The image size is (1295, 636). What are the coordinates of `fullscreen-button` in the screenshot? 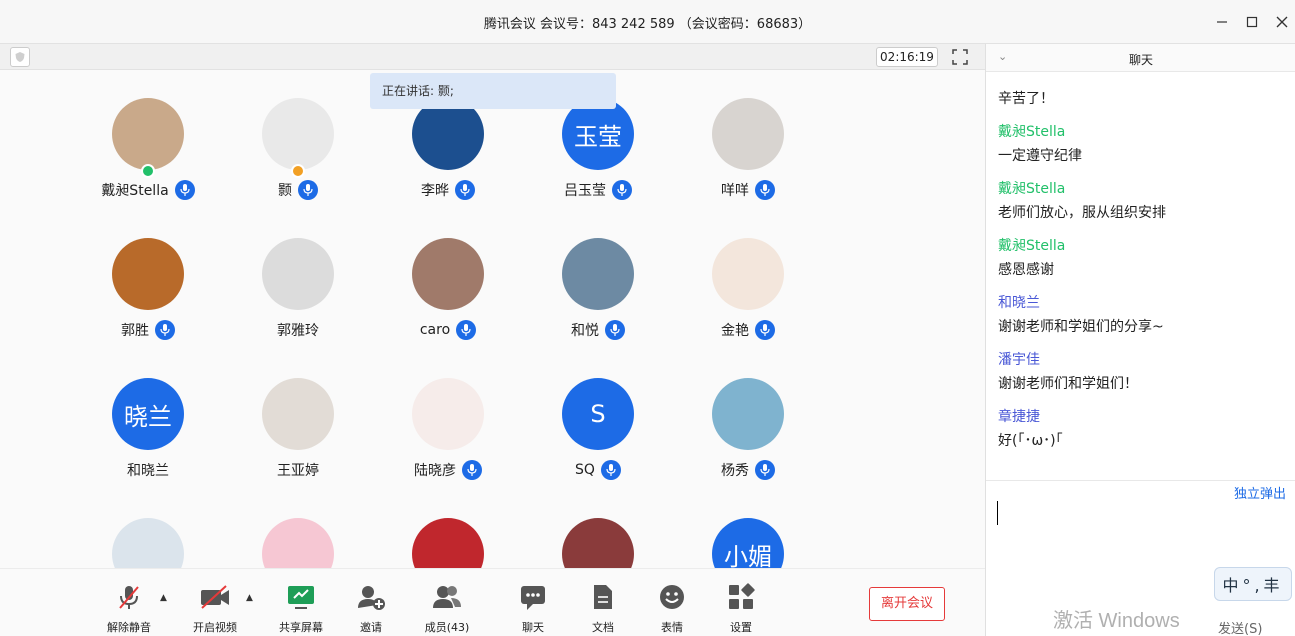 It's located at (960, 57).